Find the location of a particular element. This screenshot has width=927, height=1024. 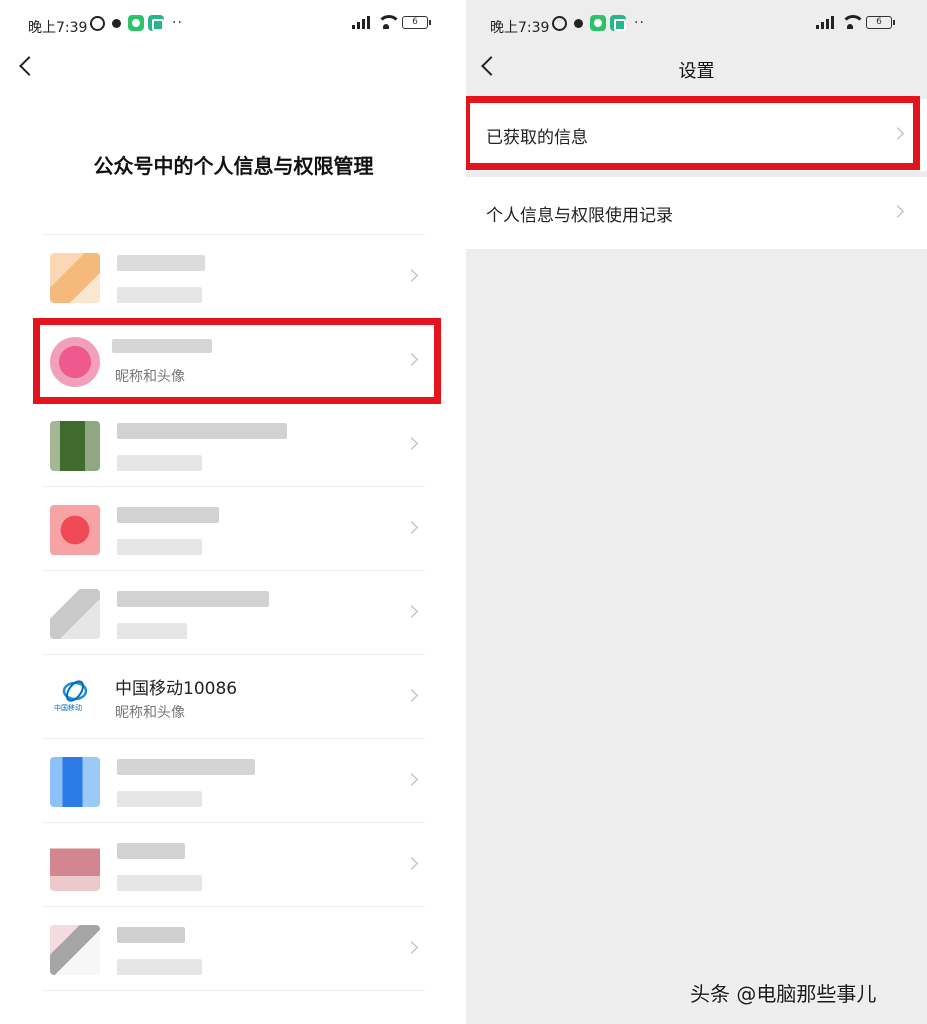

page-title: 公众号中的个人信息与权限管理 is located at coordinates (233, 166).